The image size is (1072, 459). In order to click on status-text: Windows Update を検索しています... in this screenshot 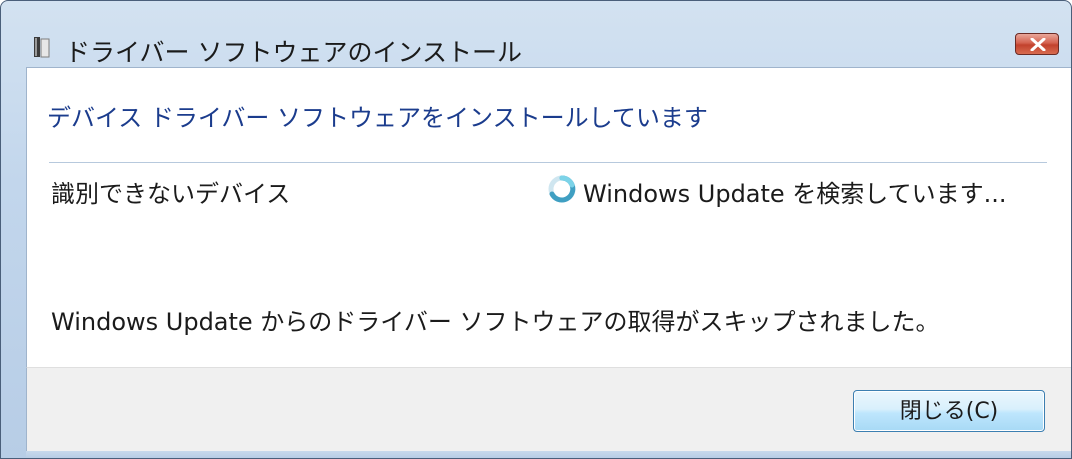, I will do `click(795, 194)`.